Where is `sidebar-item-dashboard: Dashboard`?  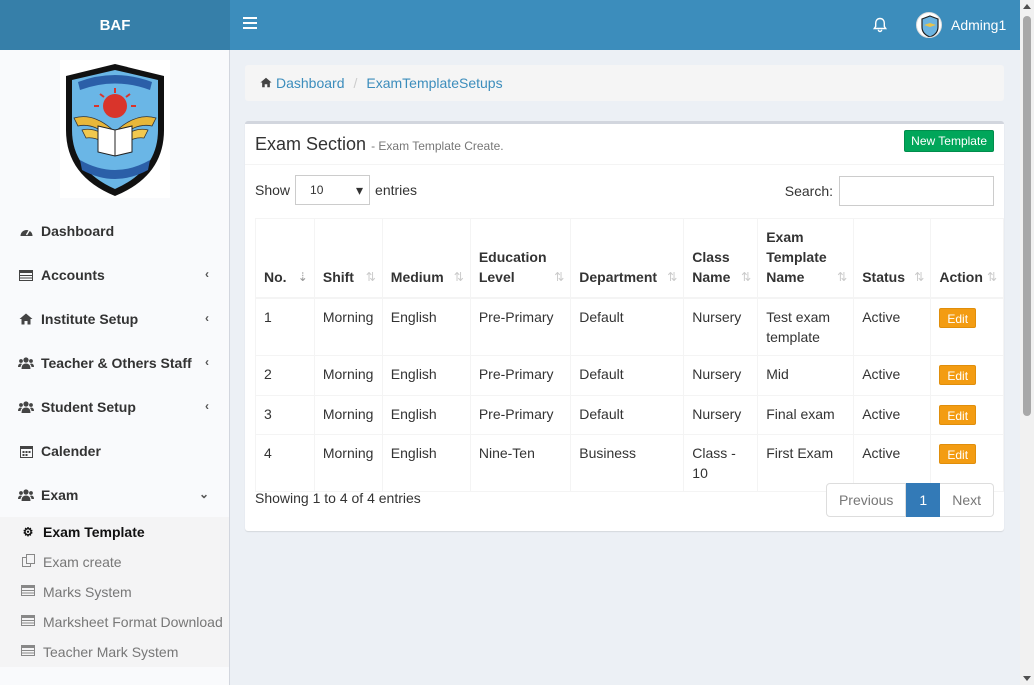 sidebar-item-dashboard: Dashboard is located at coordinates (114, 231).